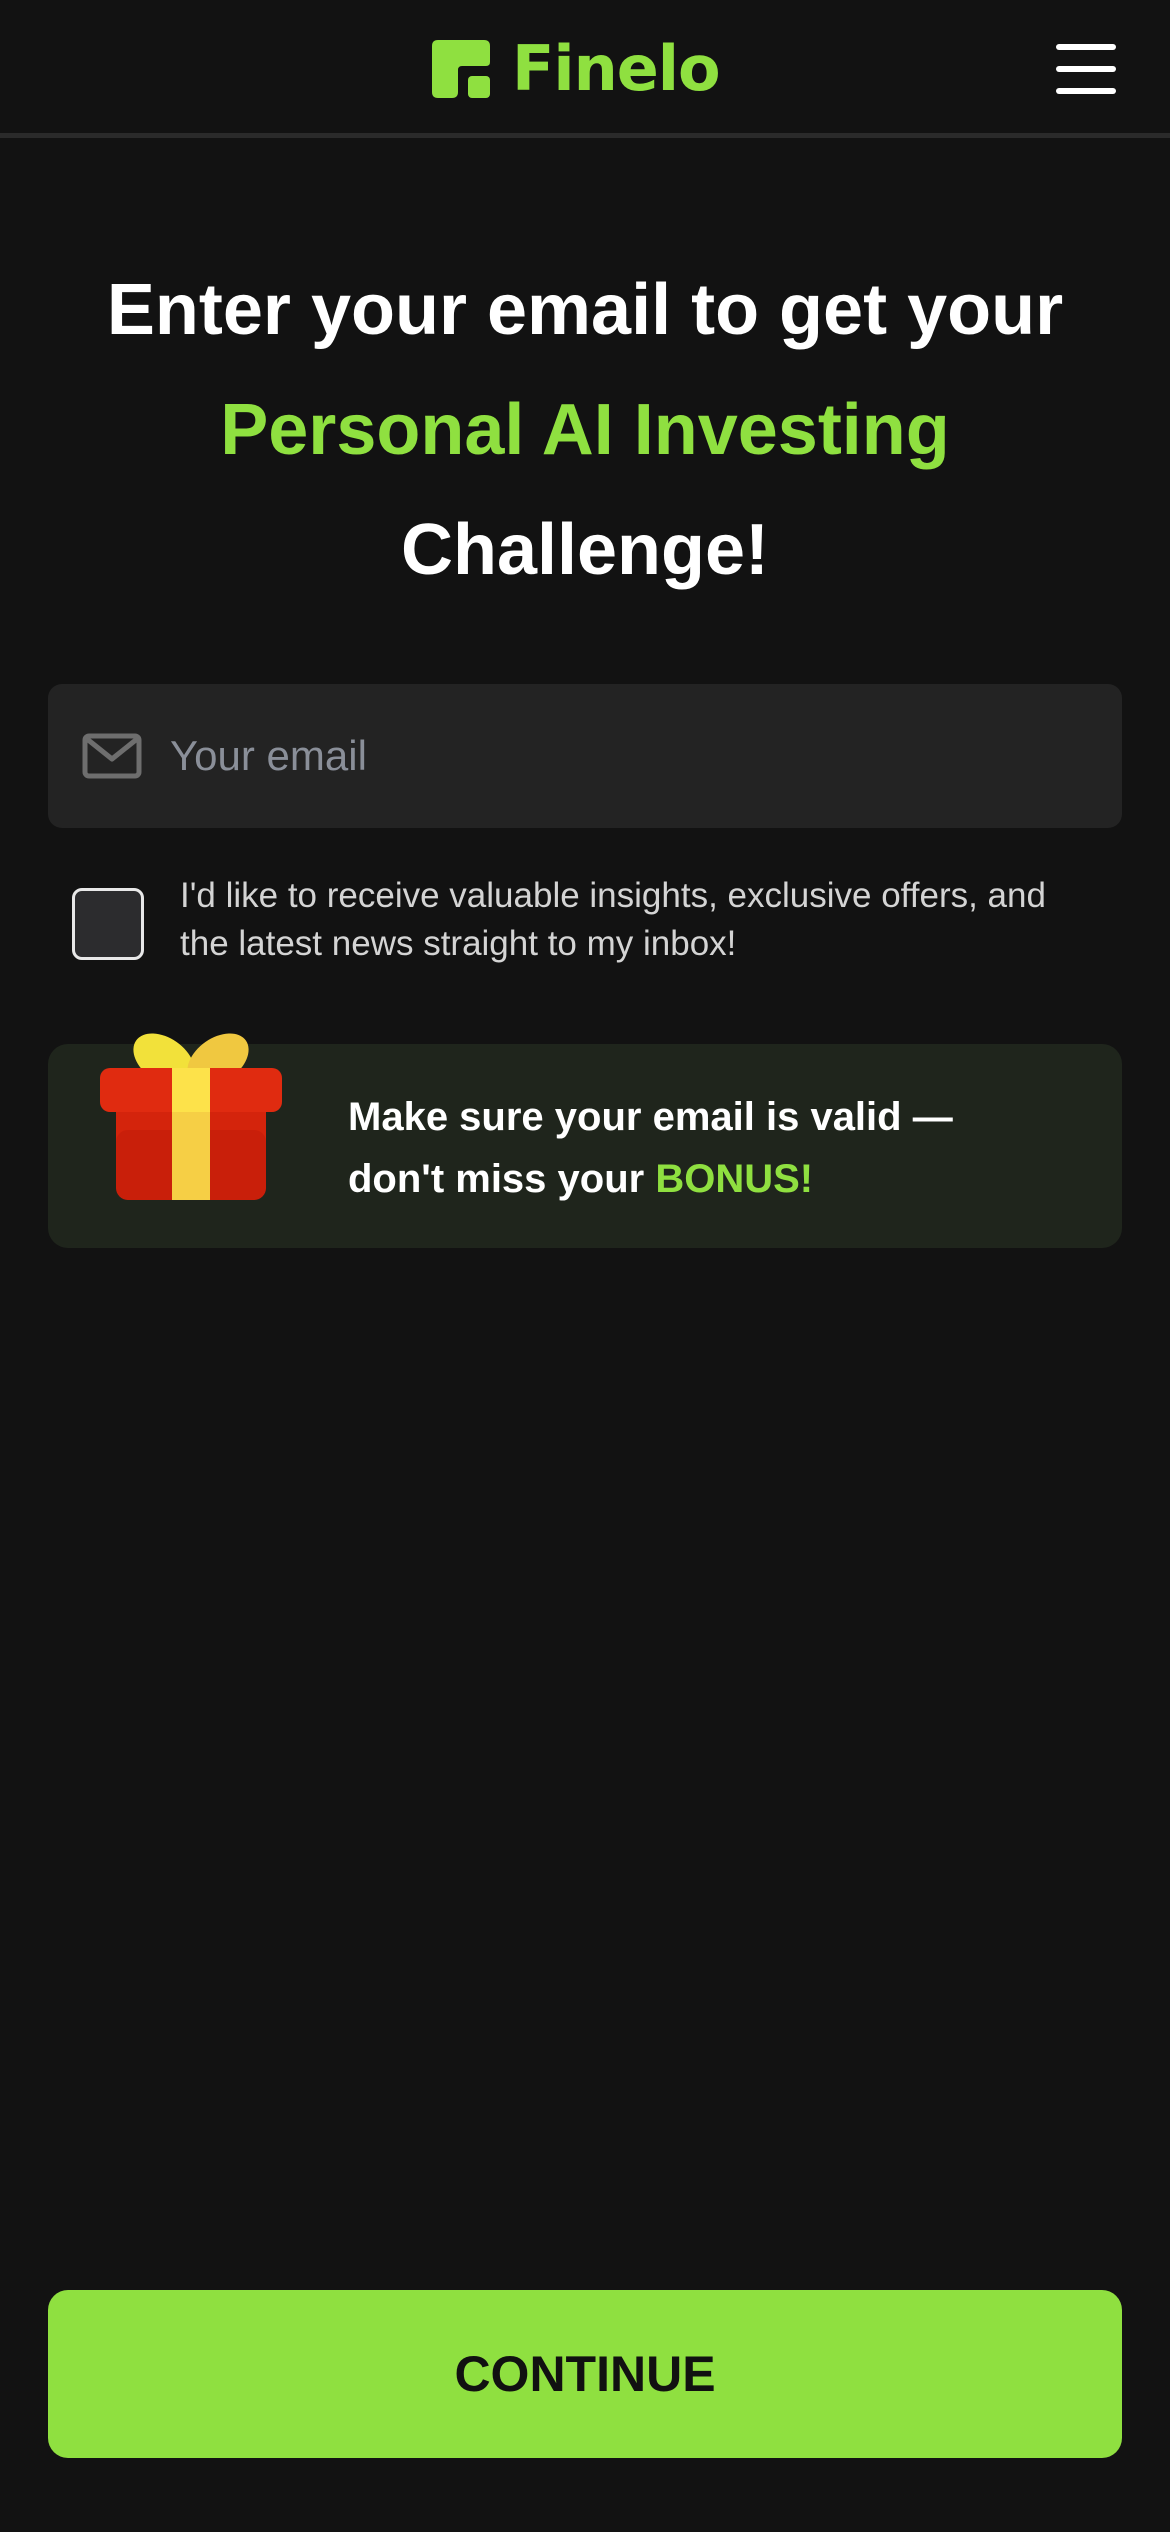 This screenshot has height=2532, width=1170. What do you see at coordinates (585, 550) in the screenshot?
I see `title-line-3: Challenge!` at bounding box center [585, 550].